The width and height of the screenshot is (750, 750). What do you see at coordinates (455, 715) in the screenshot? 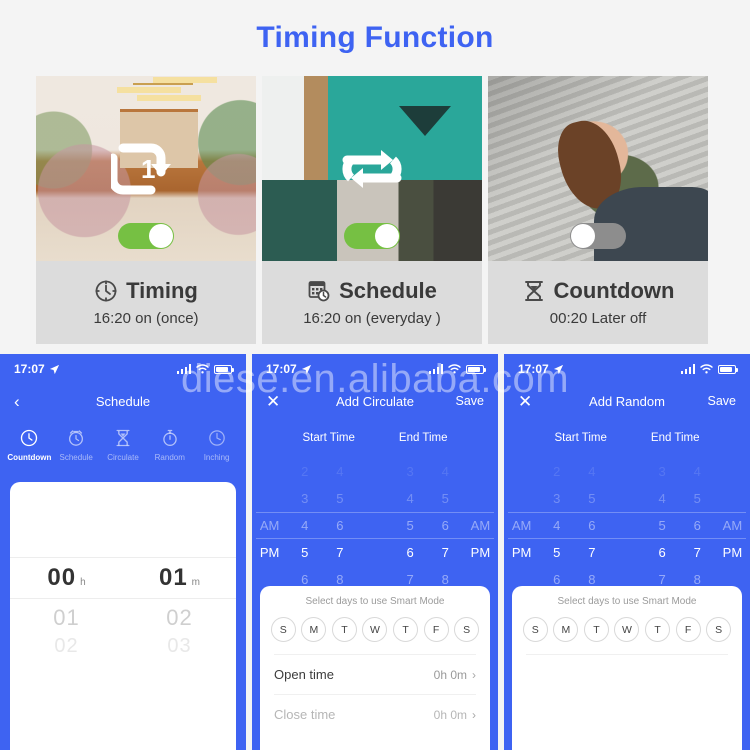
I see `close-time-value-group: 0h 0m ›` at bounding box center [455, 715].